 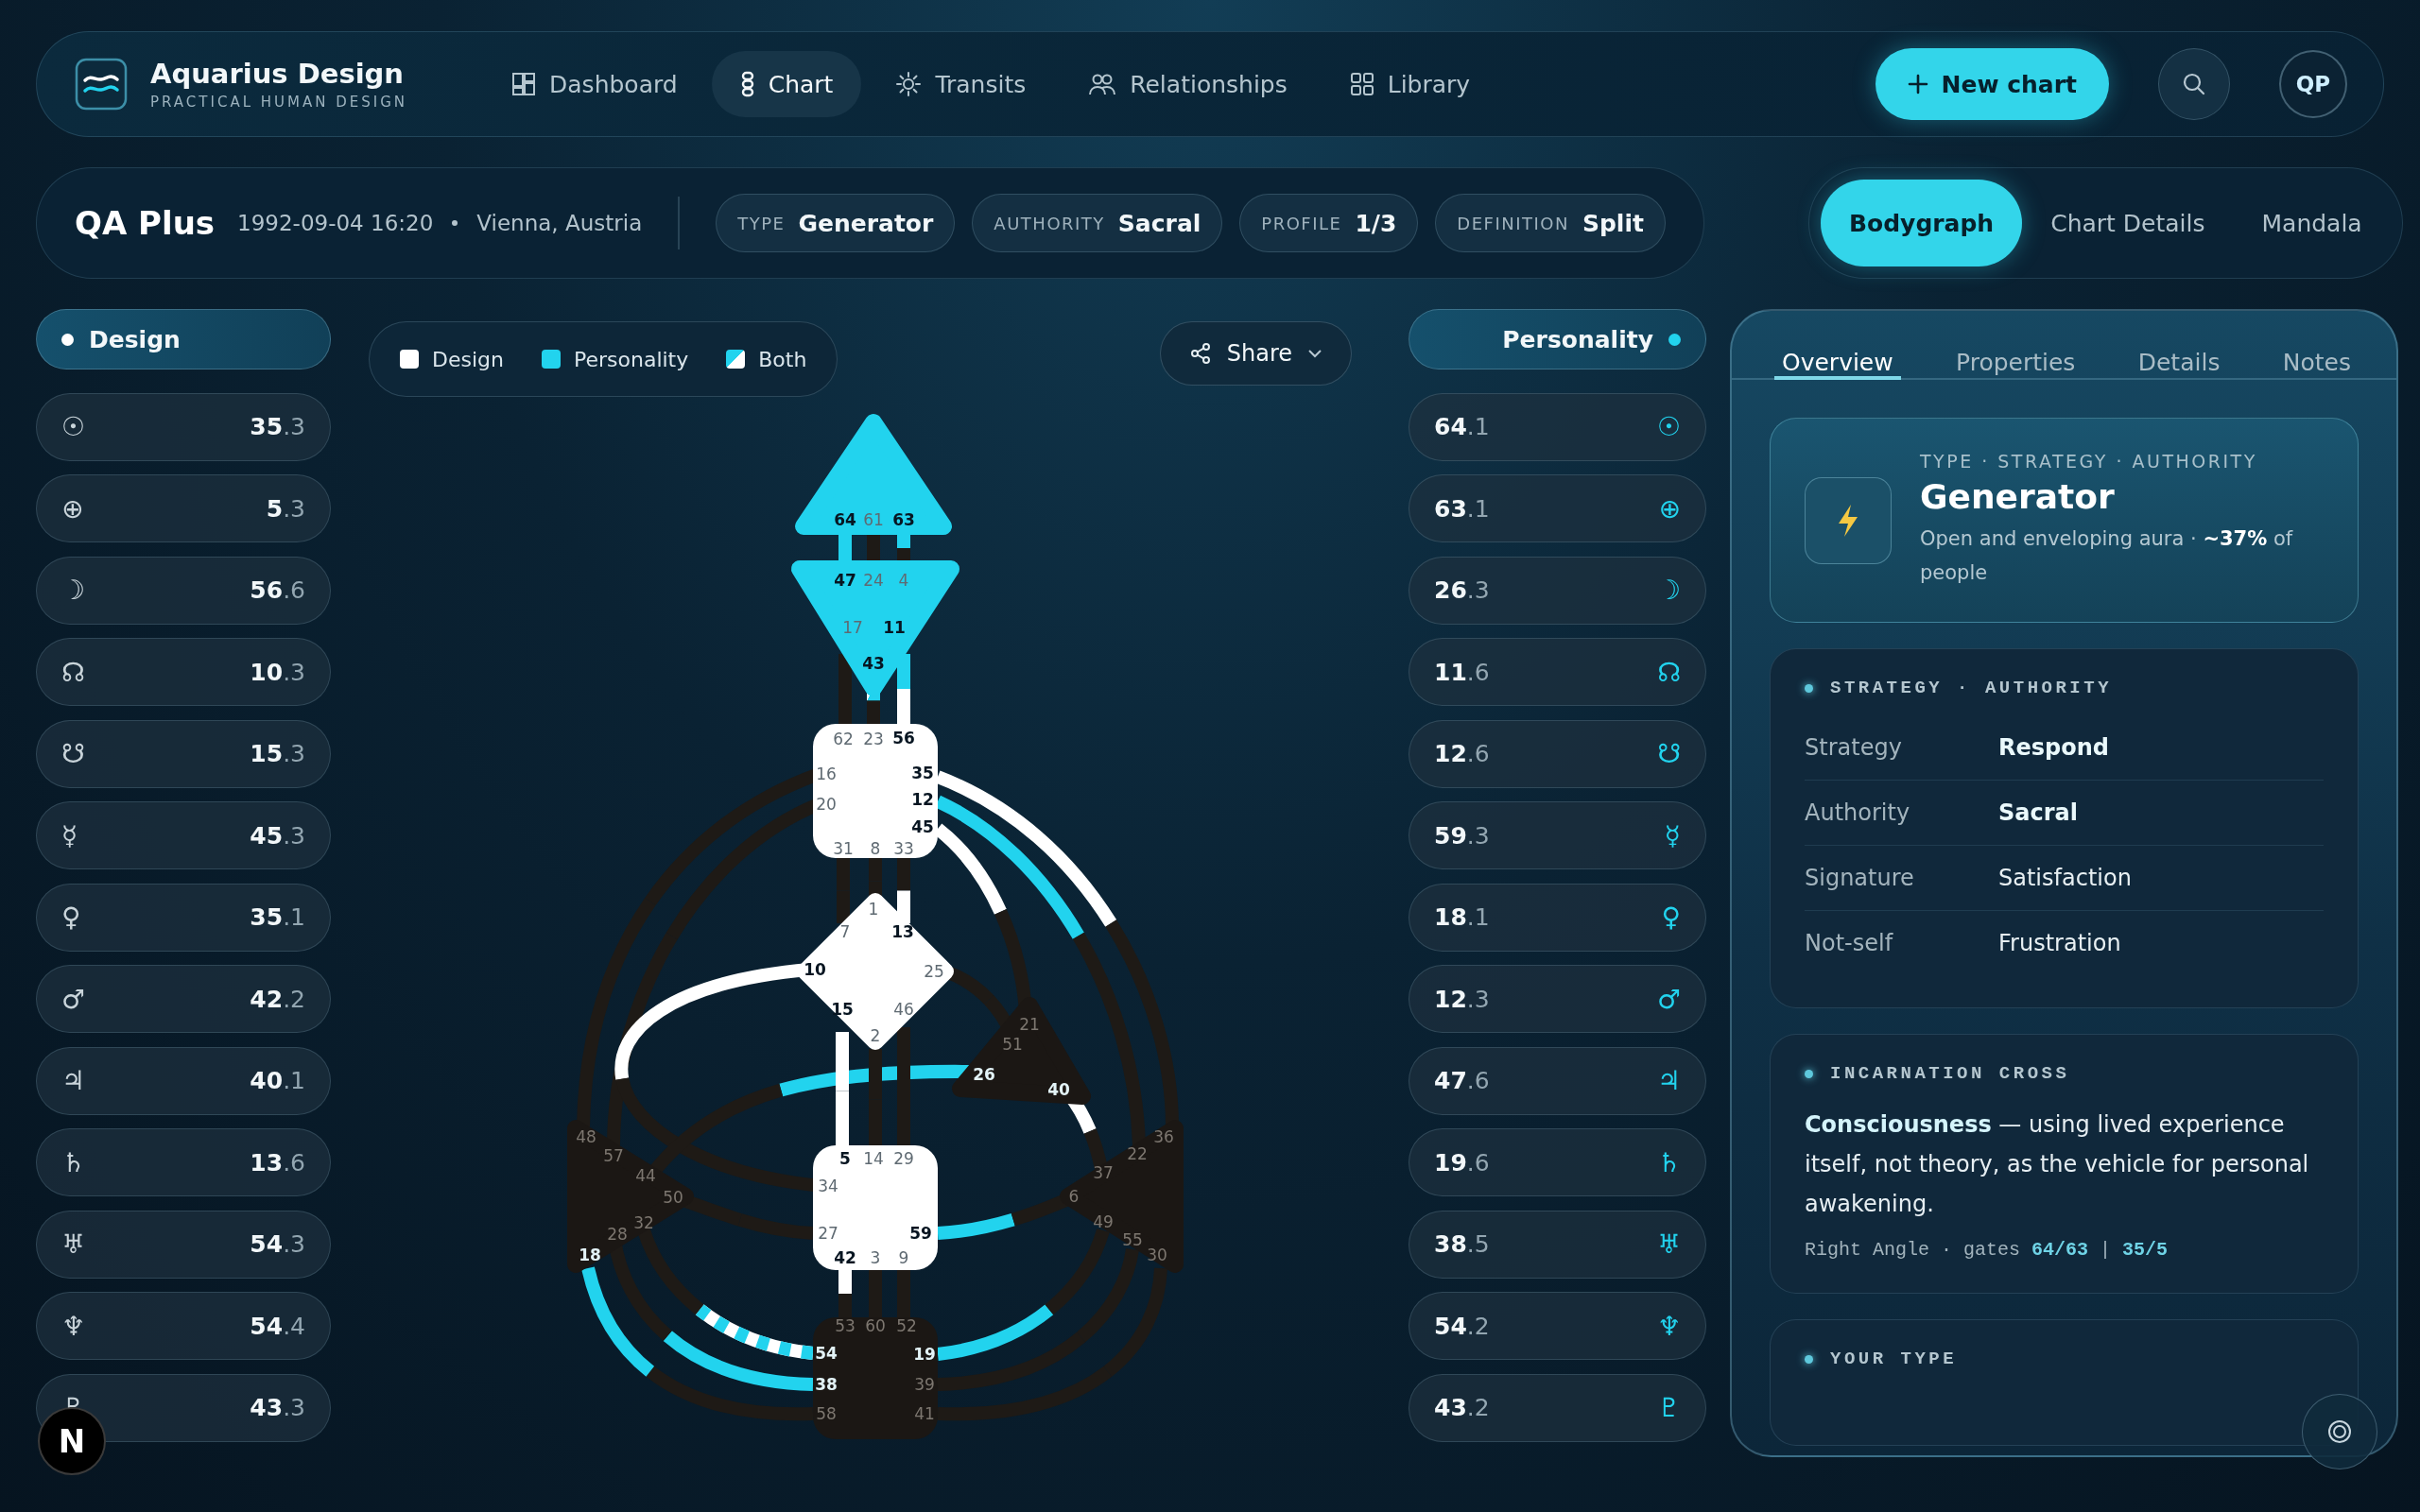 I want to click on gate-number: 44, so click(x=646, y=1175).